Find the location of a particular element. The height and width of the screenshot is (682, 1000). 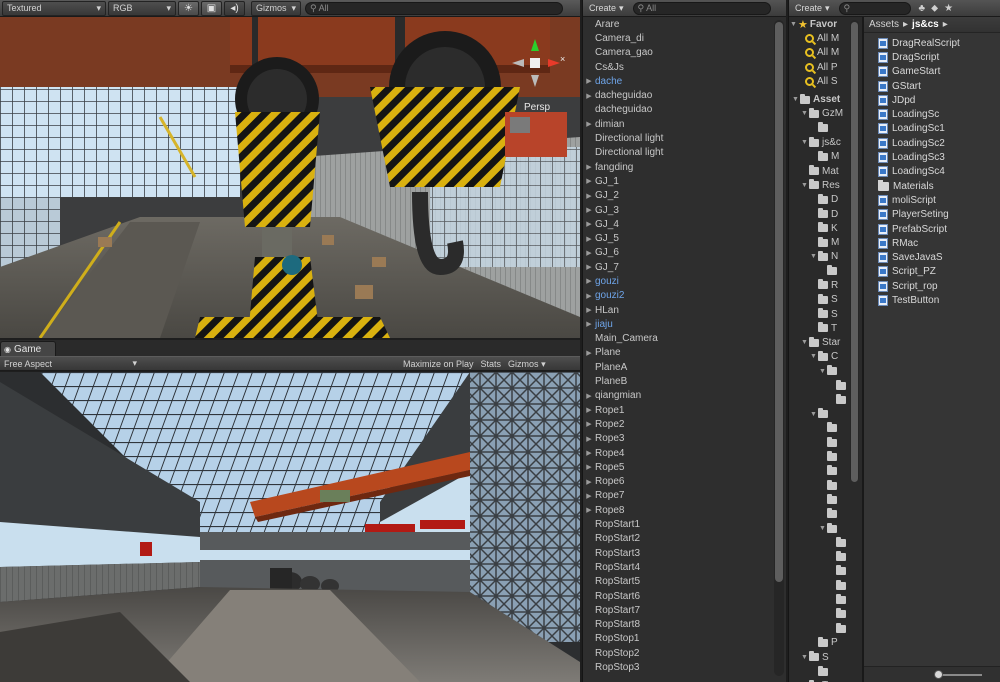

asset-item: LoadingSc1 is located at coordinates (932, 129).